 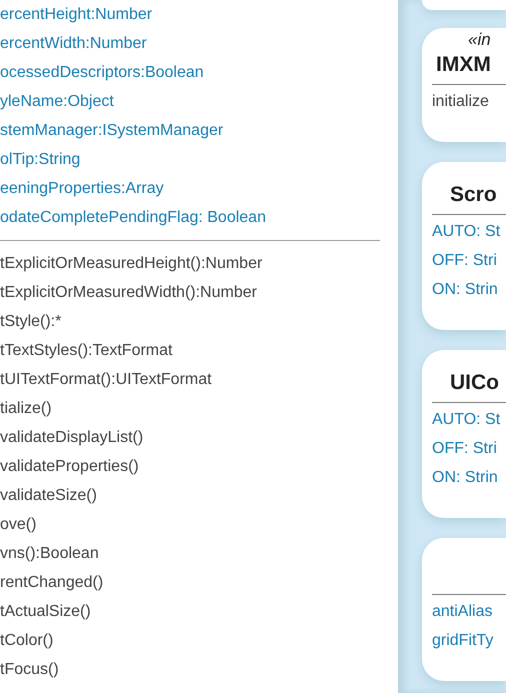 I want to click on method-text: tStyle():*, so click(x=31, y=322).